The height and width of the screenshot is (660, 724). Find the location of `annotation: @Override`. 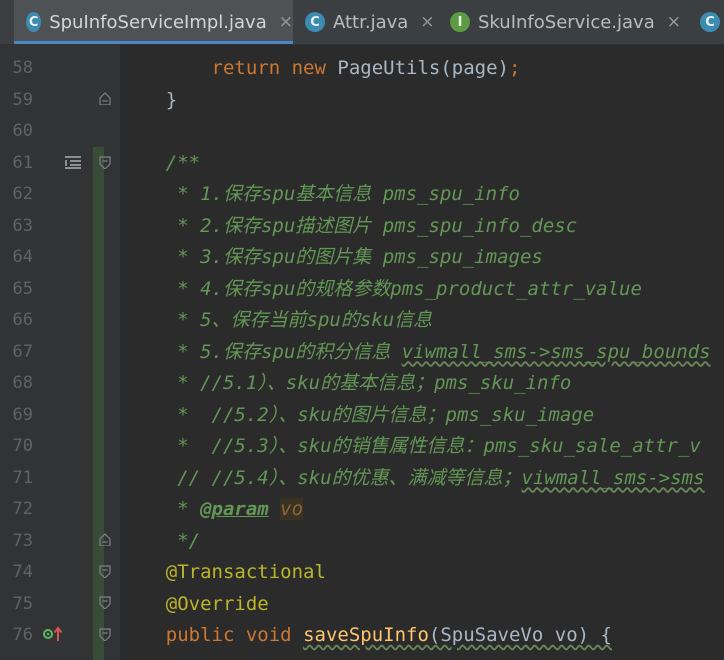

annotation: @Override is located at coordinates (194, 603).